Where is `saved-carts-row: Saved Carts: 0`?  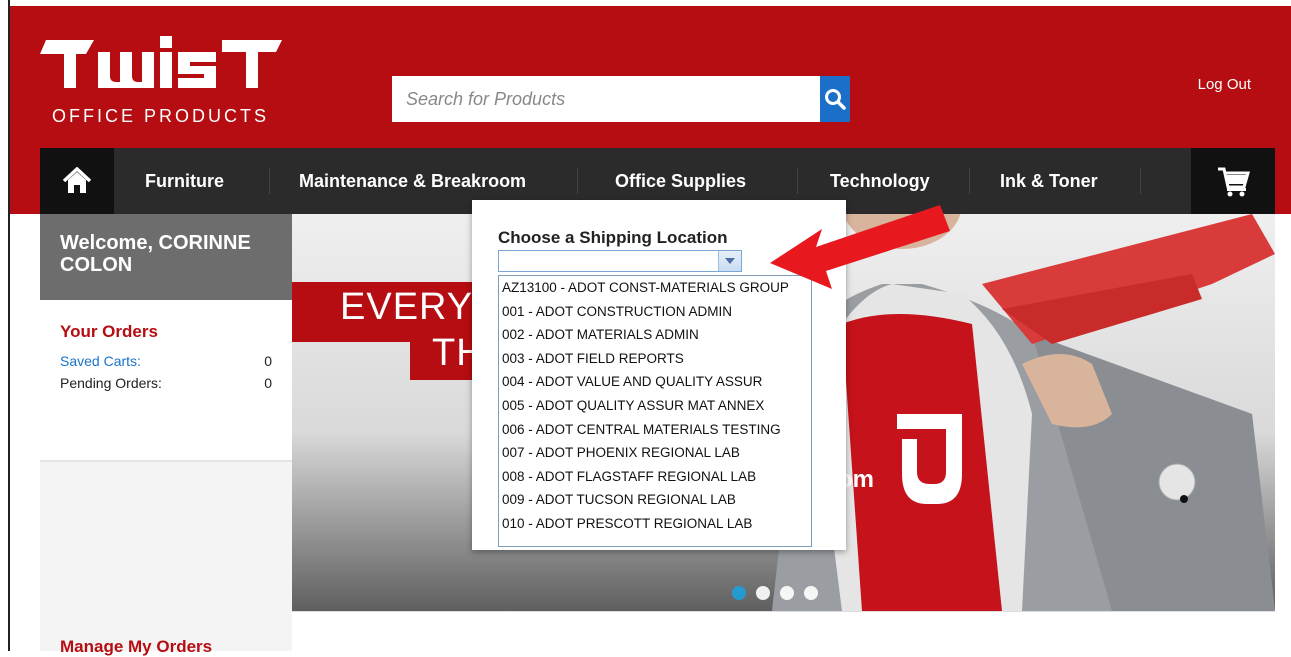
saved-carts-row: Saved Carts: 0 is located at coordinates (166, 361).